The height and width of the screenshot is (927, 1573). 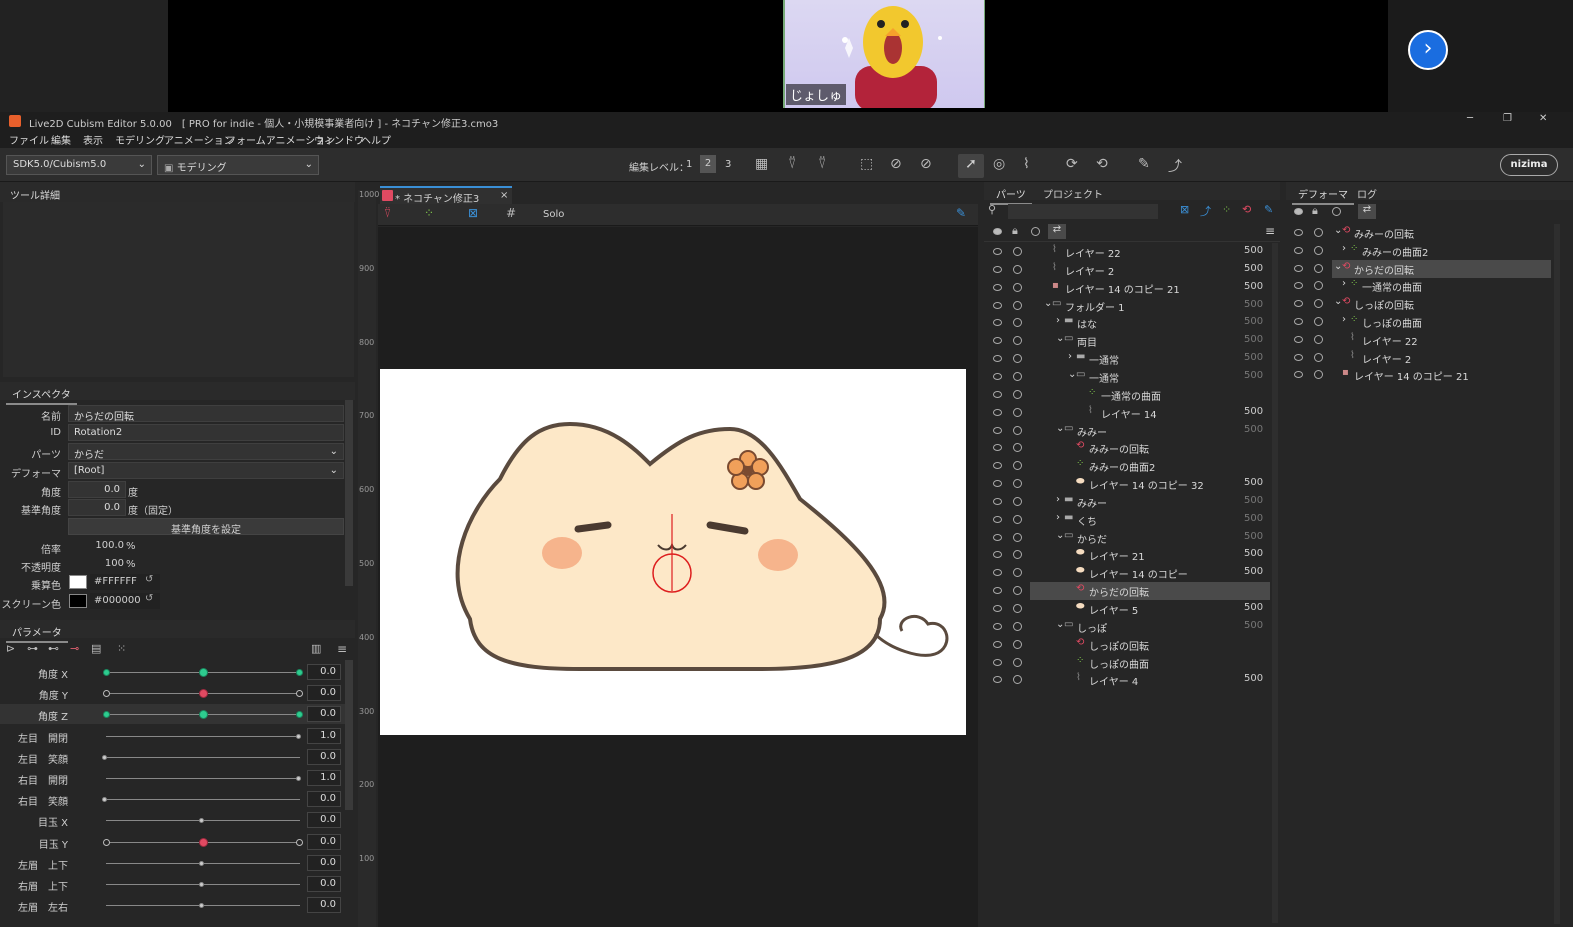 What do you see at coordinates (1072, 164) in the screenshot?
I see `deformer-path-icon: ⟳` at bounding box center [1072, 164].